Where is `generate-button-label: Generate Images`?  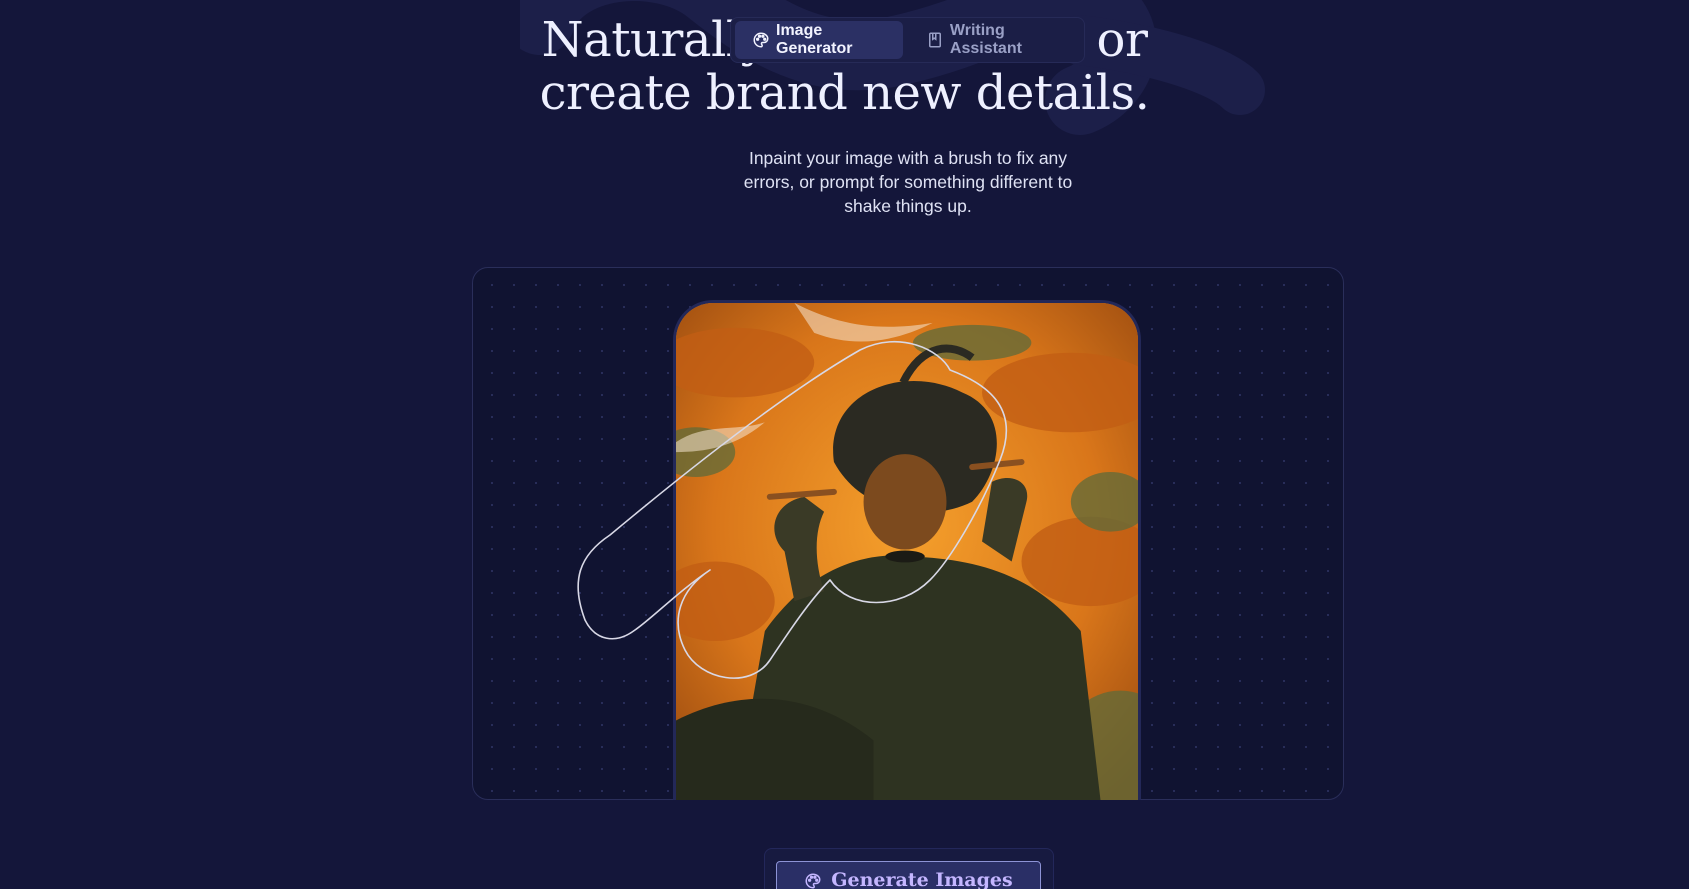
generate-button-label: Generate Images is located at coordinates (922, 879).